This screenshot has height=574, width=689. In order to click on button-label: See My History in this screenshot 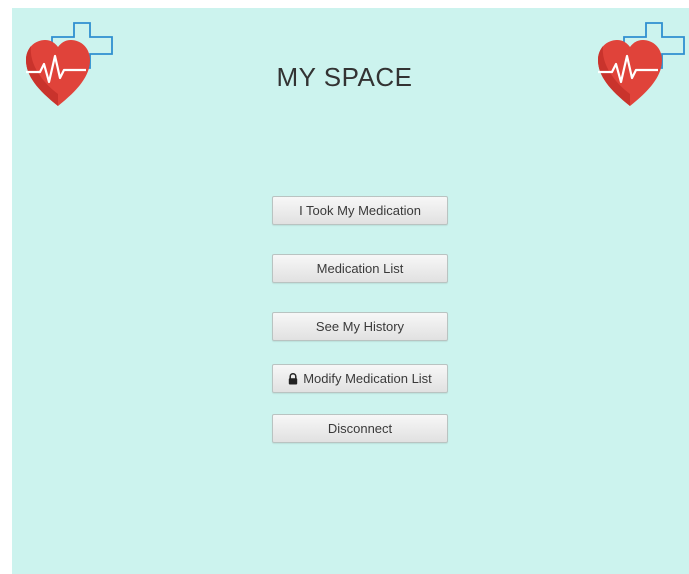, I will do `click(360, 326)`.